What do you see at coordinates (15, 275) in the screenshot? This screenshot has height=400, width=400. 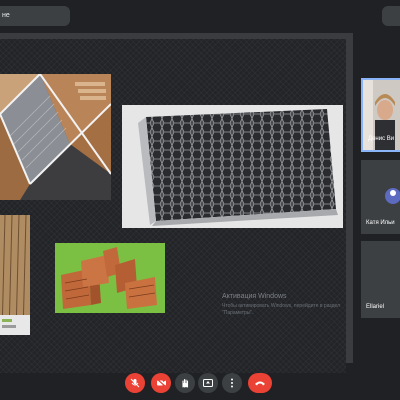 I see `wood-planks-image` at bounding box center [15, 275].